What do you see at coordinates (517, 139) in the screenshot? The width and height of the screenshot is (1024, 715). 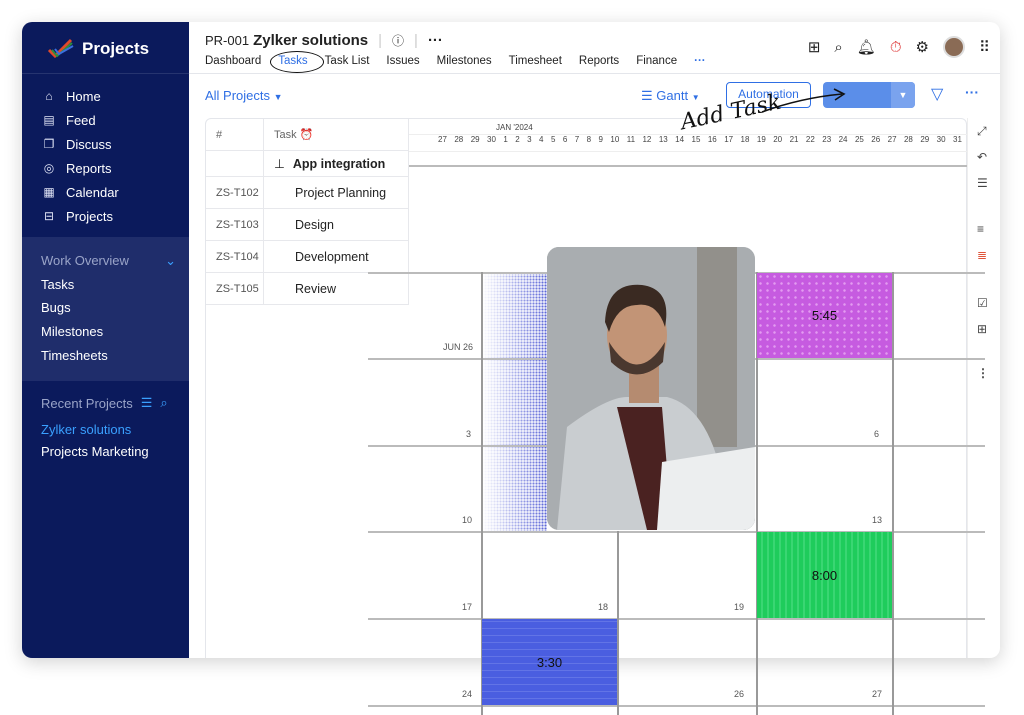 I see `gantt-day-label: 2` at bounding box center [517, 139].